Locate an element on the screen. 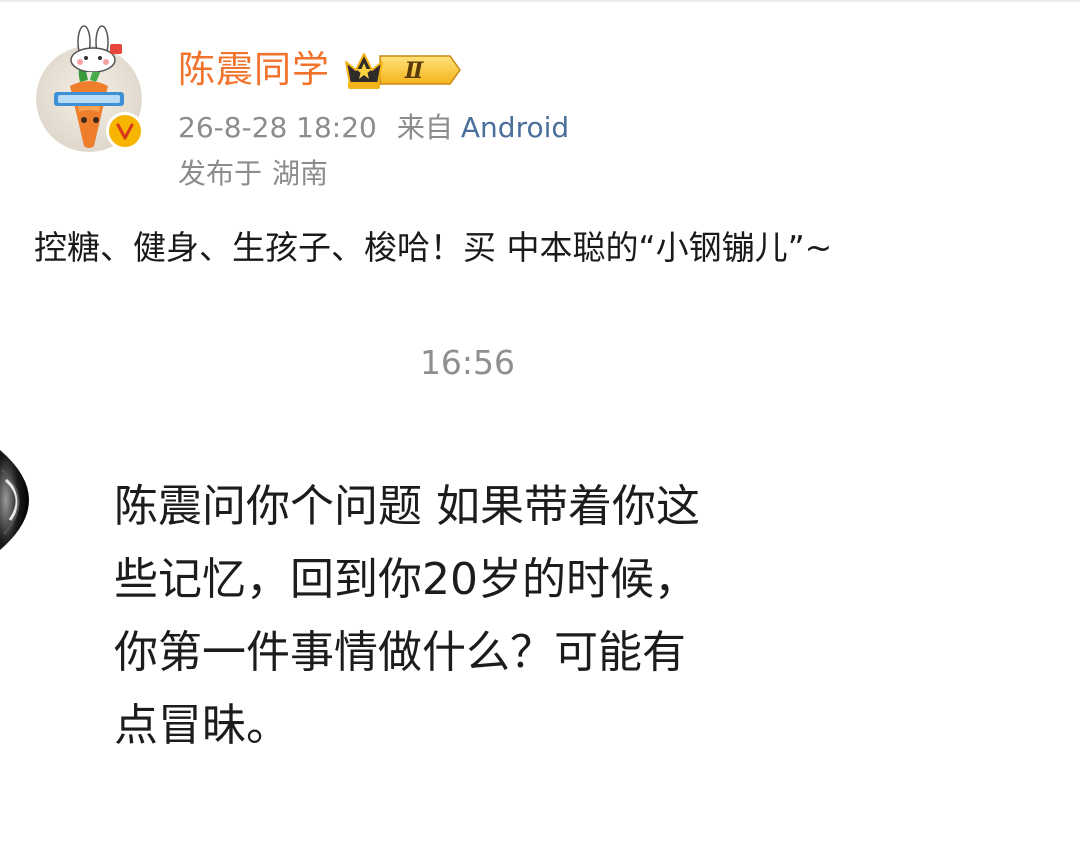  source-prefix: 来自 is located at coordinates (424, 127).